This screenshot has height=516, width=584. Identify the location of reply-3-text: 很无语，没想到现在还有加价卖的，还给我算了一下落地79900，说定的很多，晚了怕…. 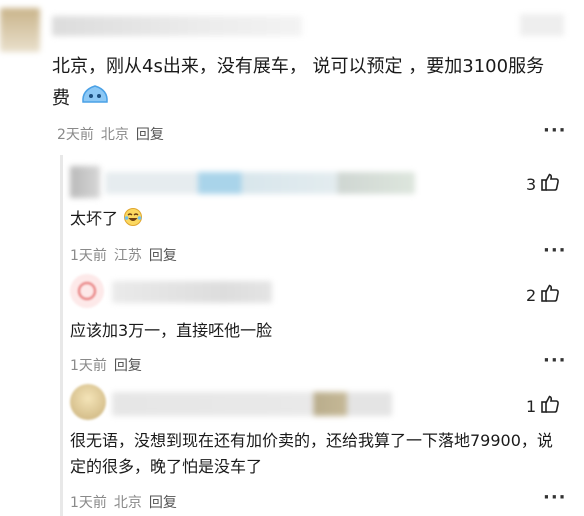
(311, 453).